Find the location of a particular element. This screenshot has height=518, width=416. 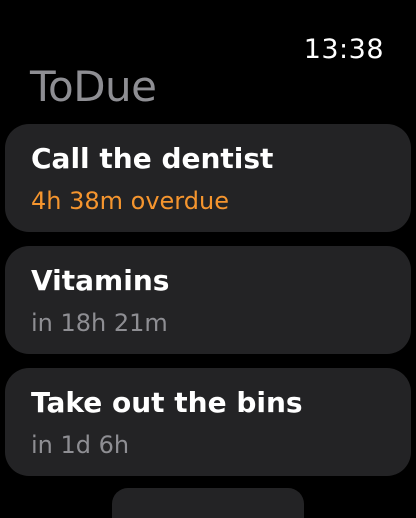

task-title: Call the dentist is located at coordinates (152, 158).